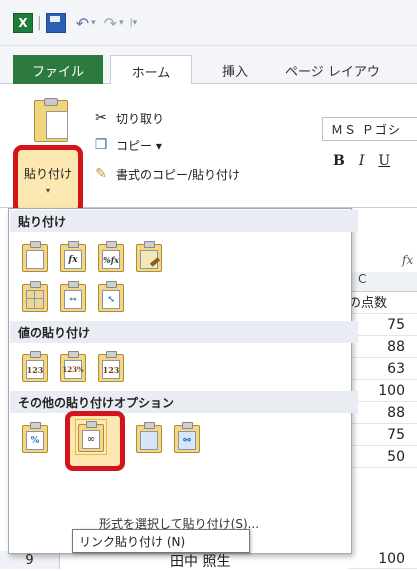 Image resolution: width=417 pixels, height=571 pixels. I want to click on copy-icon: ❐, so click(101, 145).